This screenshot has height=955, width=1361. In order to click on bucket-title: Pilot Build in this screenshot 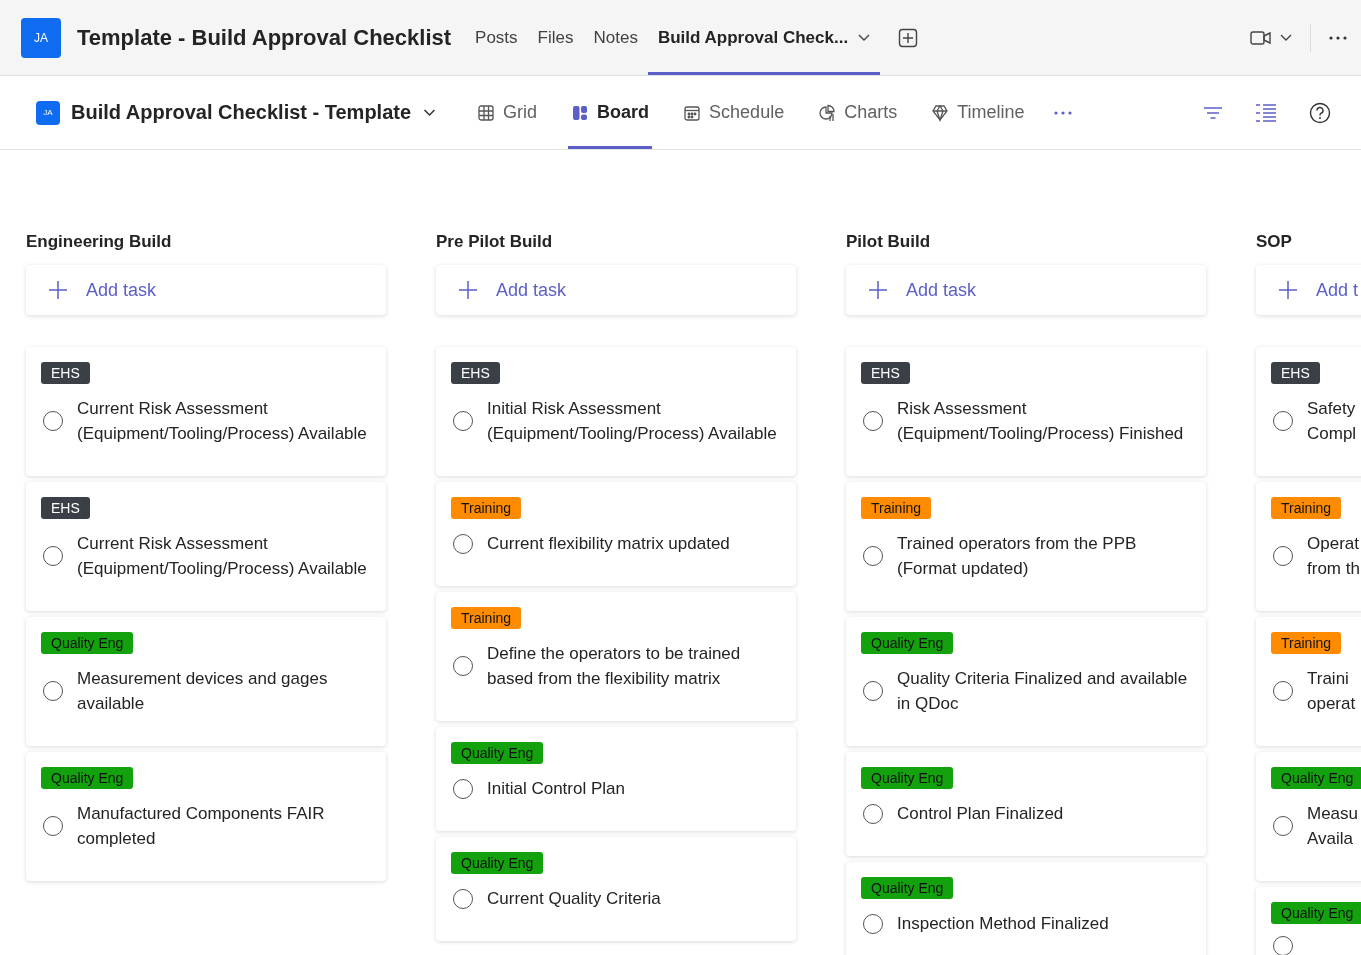, I will do `click(889, 242)`.